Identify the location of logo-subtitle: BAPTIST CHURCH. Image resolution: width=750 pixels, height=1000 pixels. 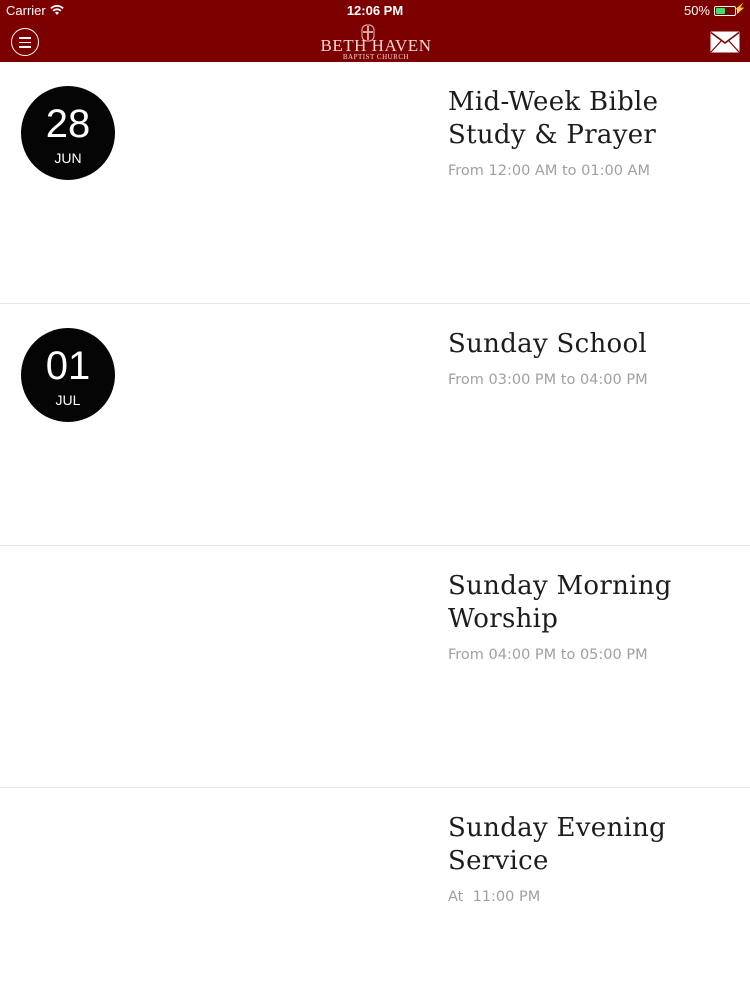
(376, 57).